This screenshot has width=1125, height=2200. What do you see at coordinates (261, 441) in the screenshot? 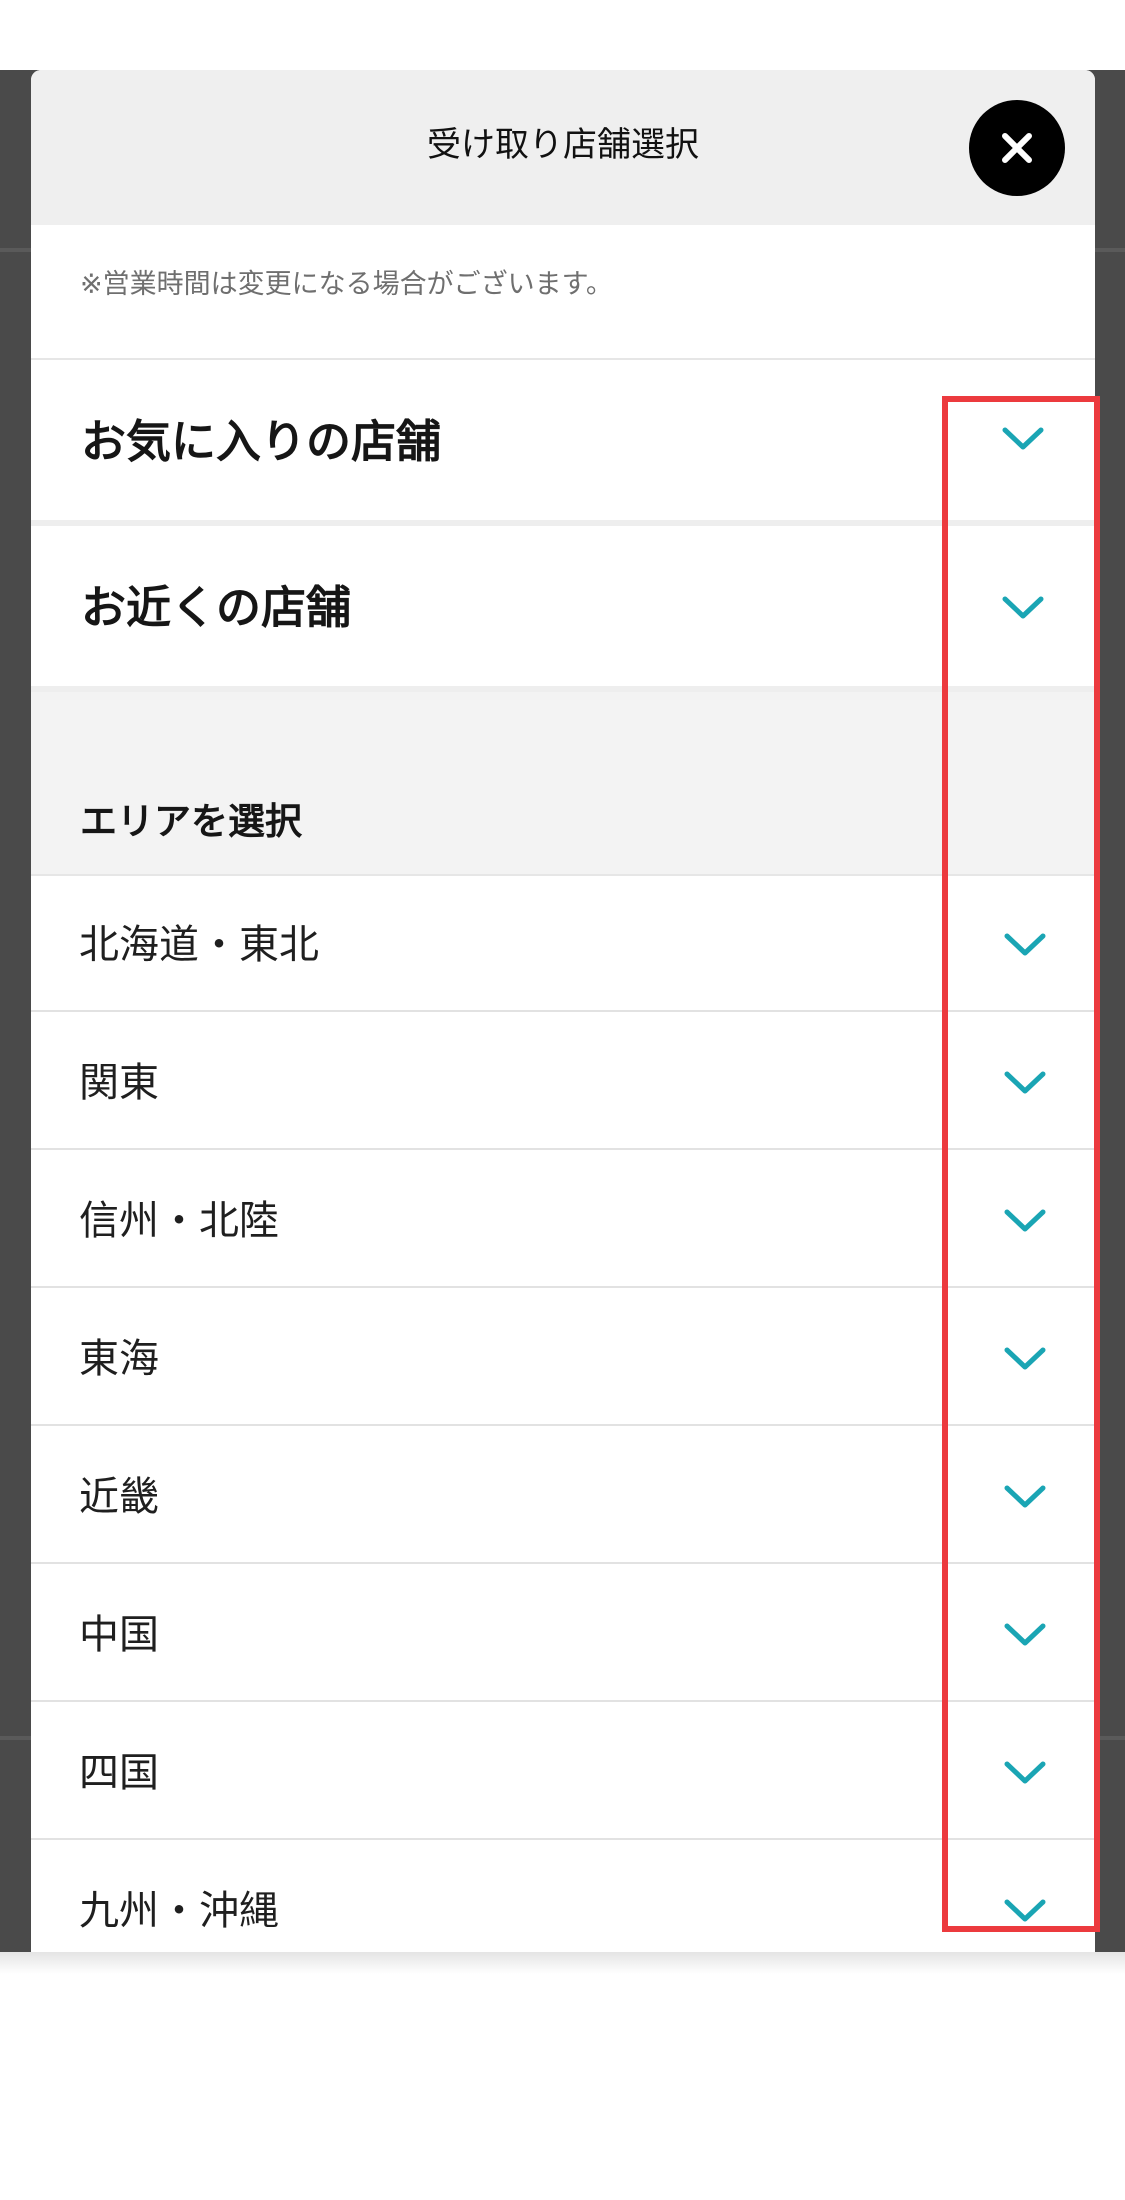
I see `favorite-stores-label: お気に入りの店舗` at bounding box center [261, 441].